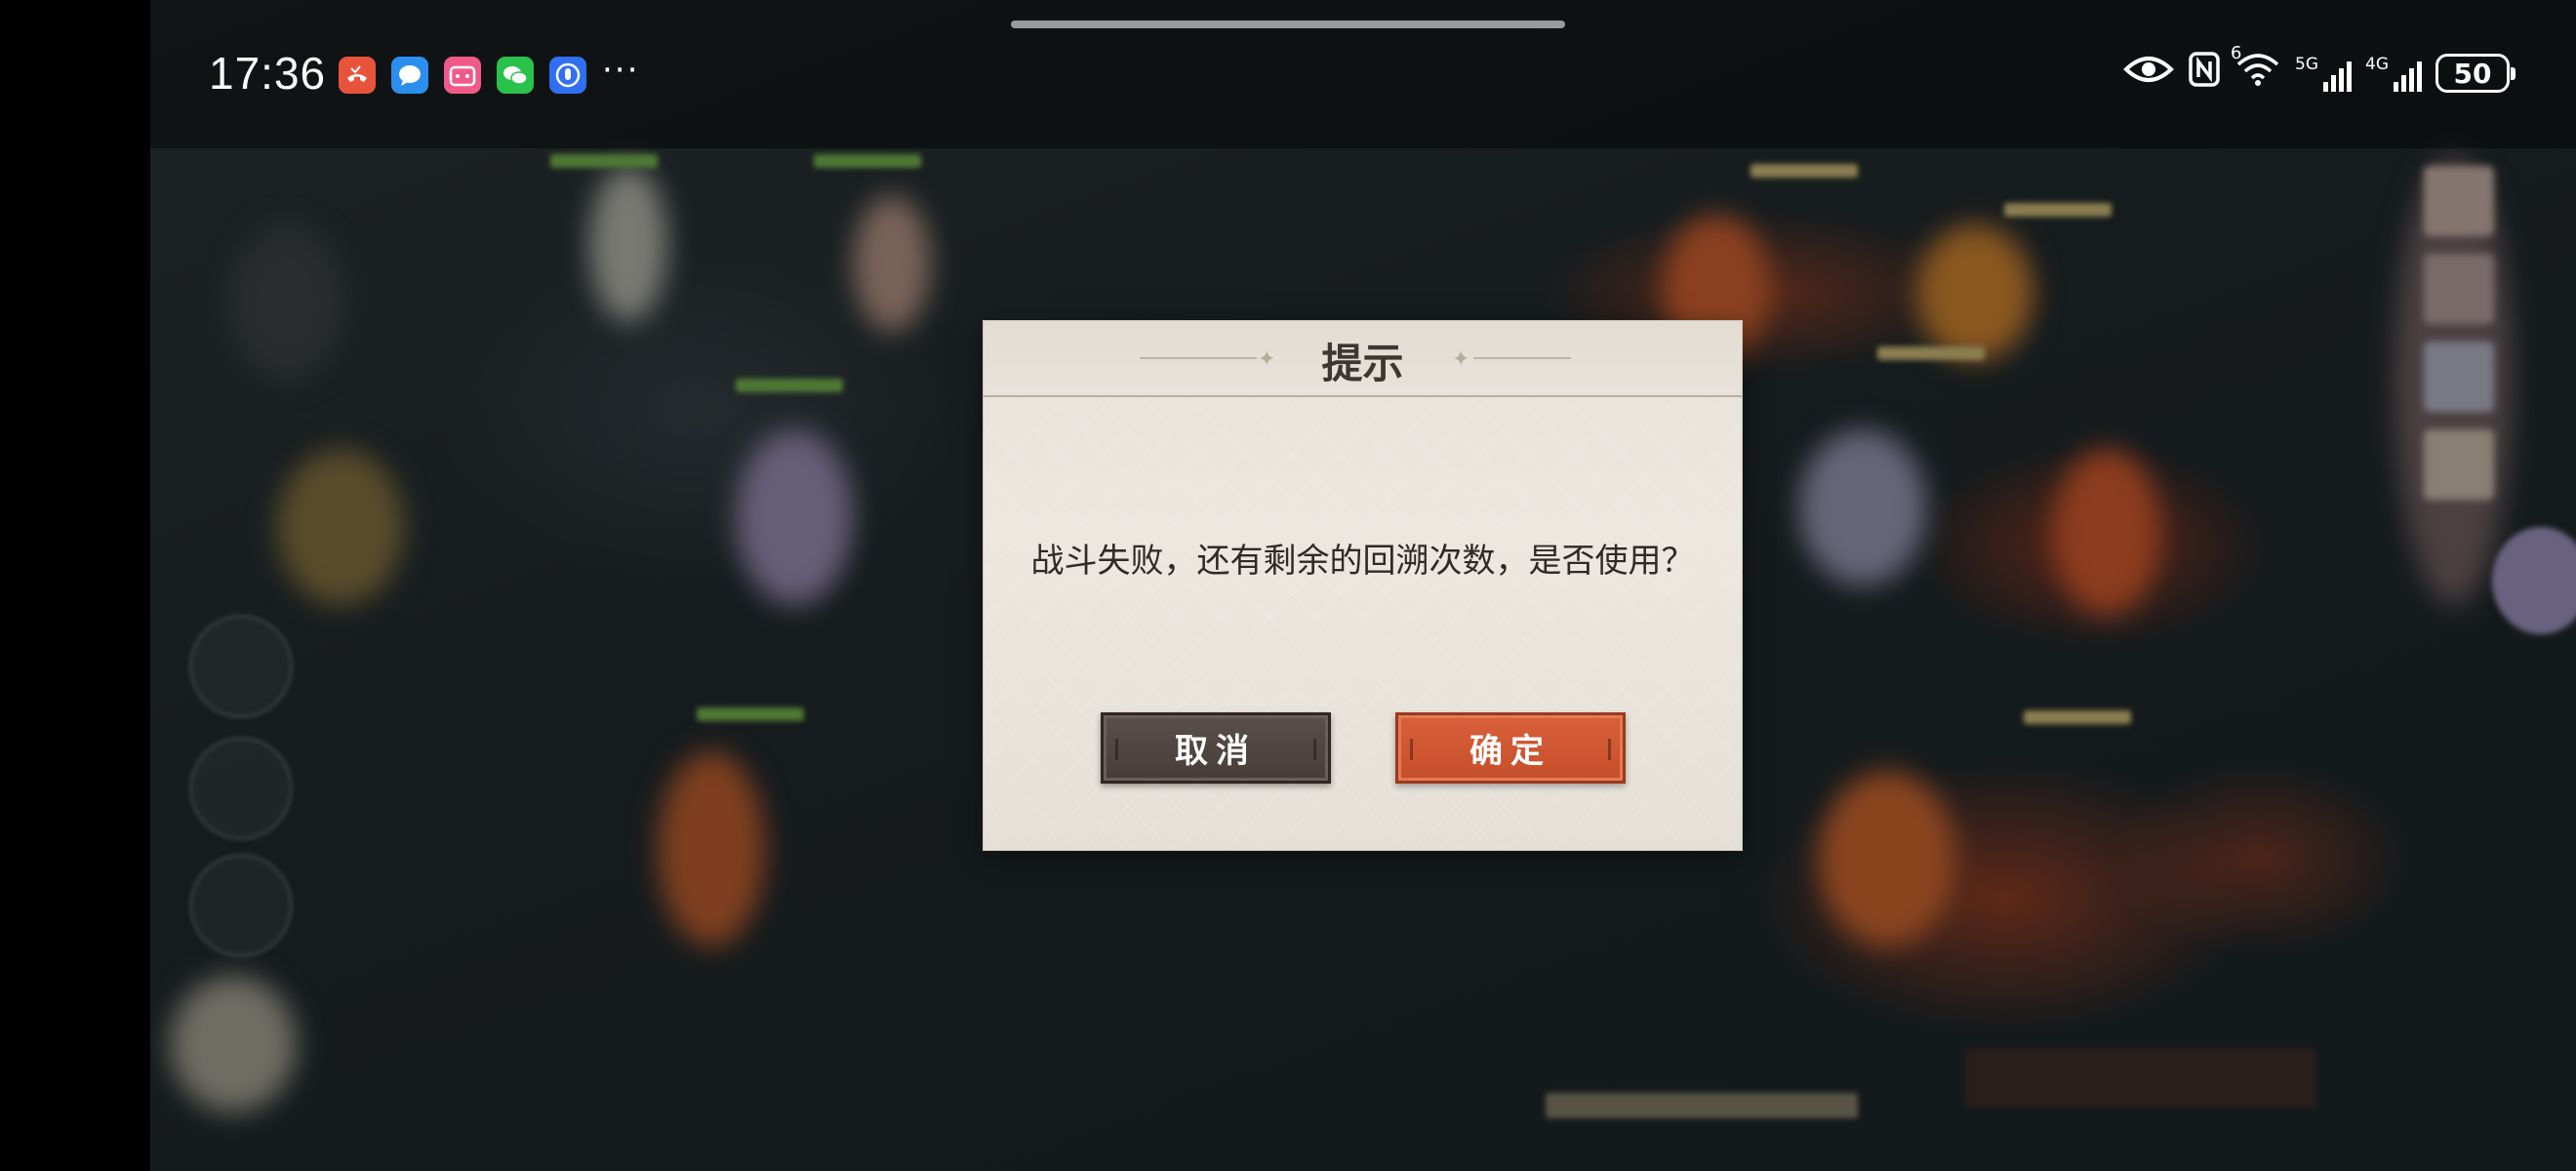 This screenshot has width=2576, height=1171. What do you see at coordinates (75, 585) in the screenshot?
I see `screen-bezel` at bounding box center [75, 585].